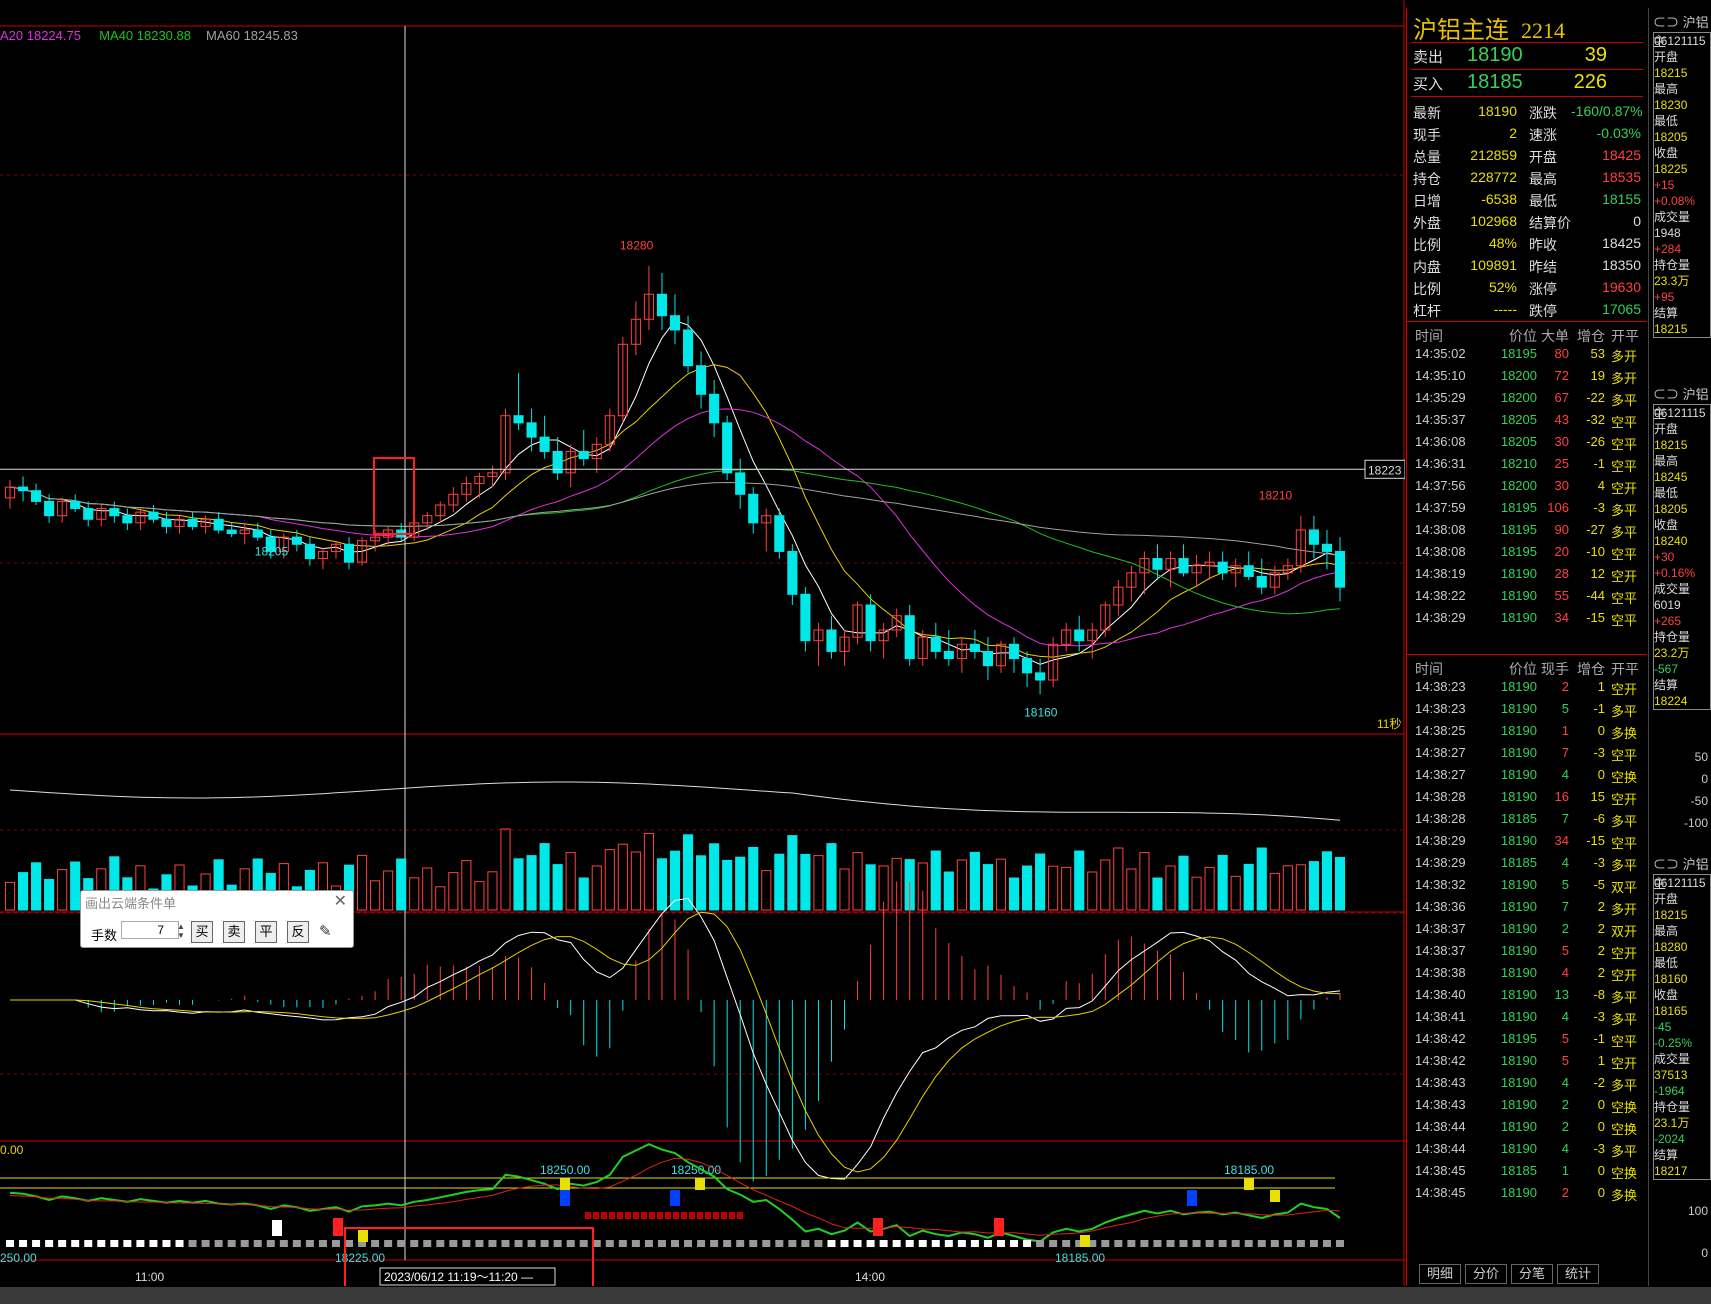  Describe the element at coordinates (1527, 974) in the screenshot. I see `tick-row: 14:38:38 18190 4 2 空开` at that location.